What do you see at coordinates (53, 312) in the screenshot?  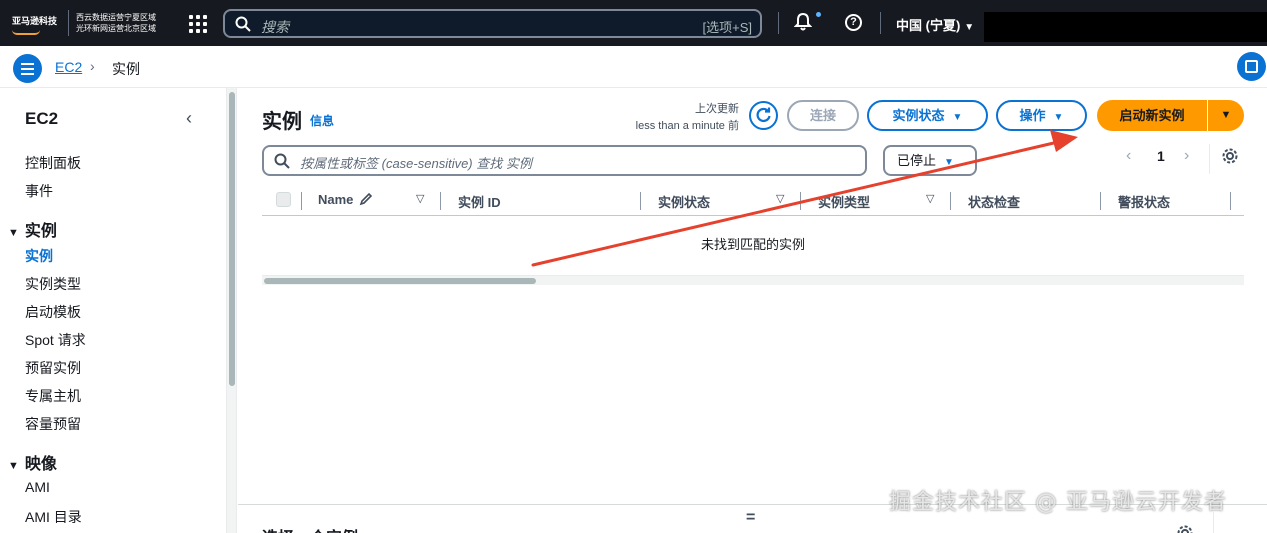 I see `sidebar-item-launch-templates: 启动模板` at bounding box center [53, 312].